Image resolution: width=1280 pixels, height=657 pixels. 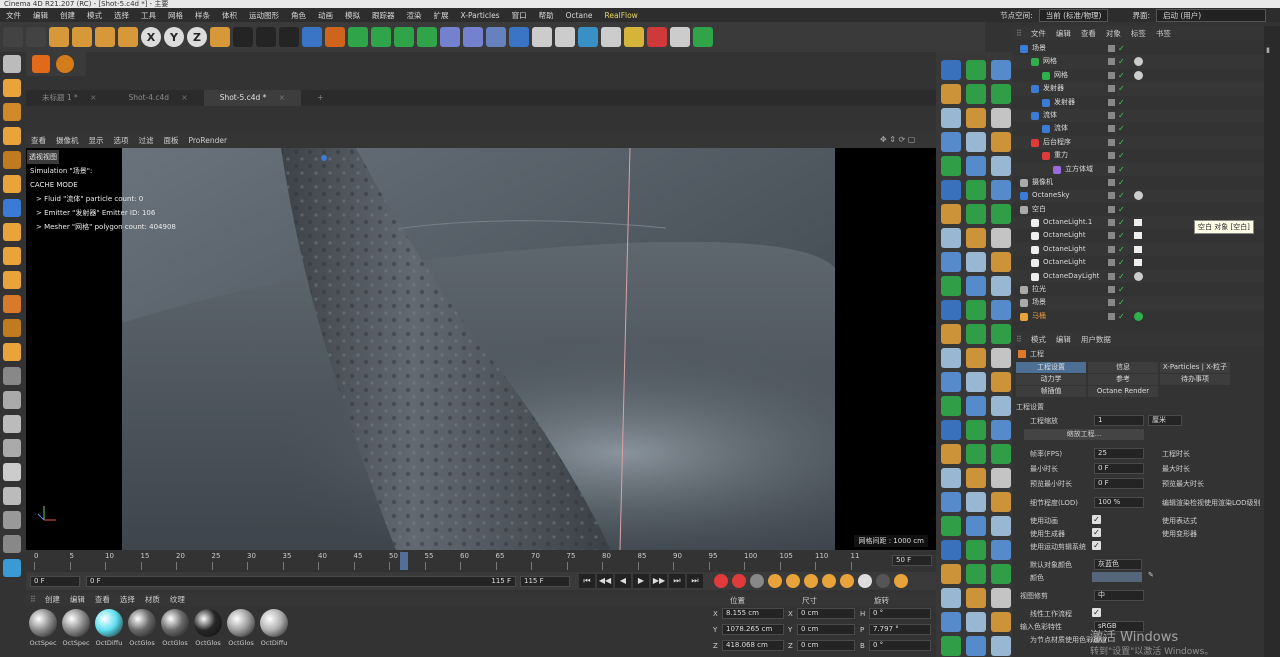 What do you see at coordinates (1123, 379) in the screenshot?
I see `attr-tab: 参考` at bounding box center [1123, 379].